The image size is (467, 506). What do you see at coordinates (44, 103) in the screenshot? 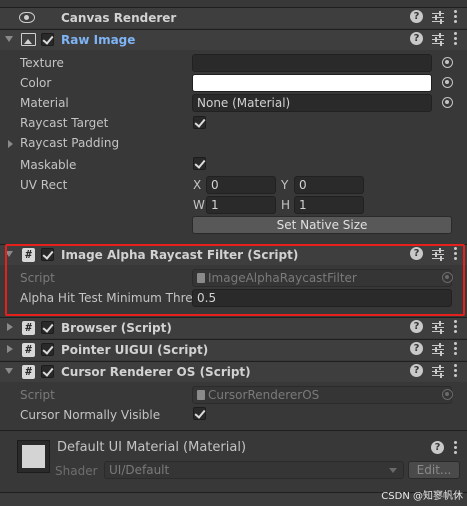
I see `material-label: Material` at bounding box center [44, 103].